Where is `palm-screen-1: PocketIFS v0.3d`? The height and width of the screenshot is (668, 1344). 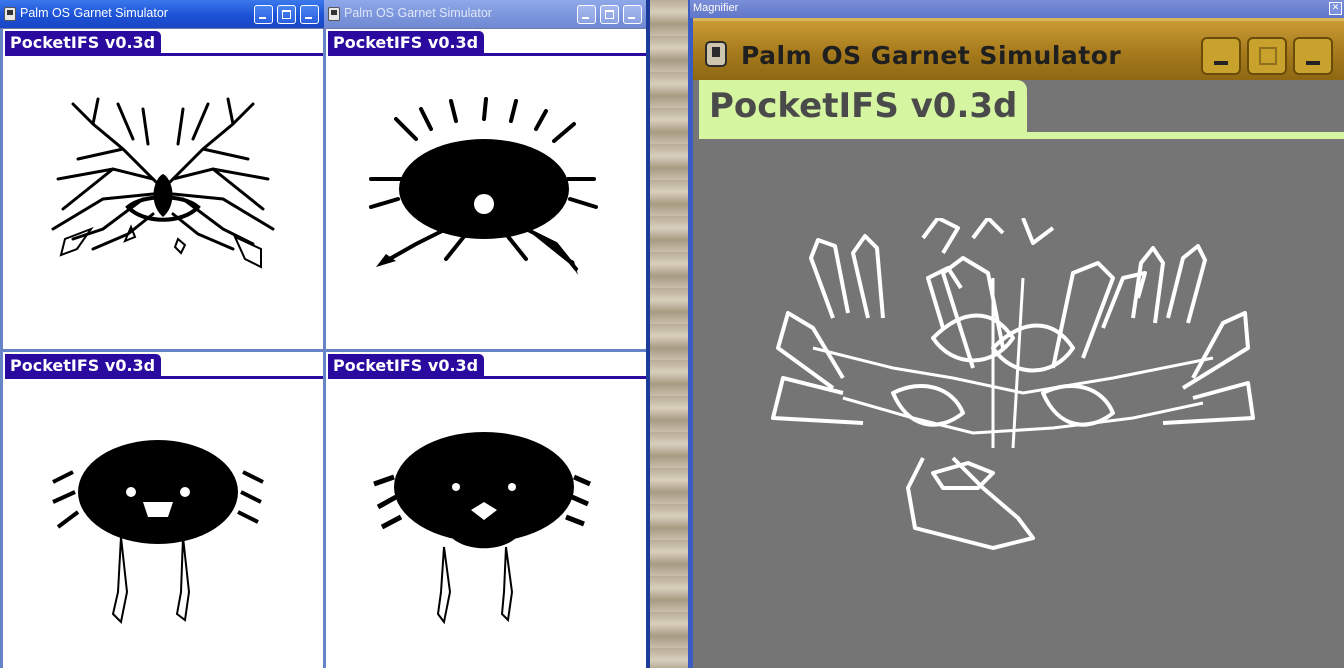 palm-screen-1: PocketIFS v0.3d is located at coordinates (163, 189).